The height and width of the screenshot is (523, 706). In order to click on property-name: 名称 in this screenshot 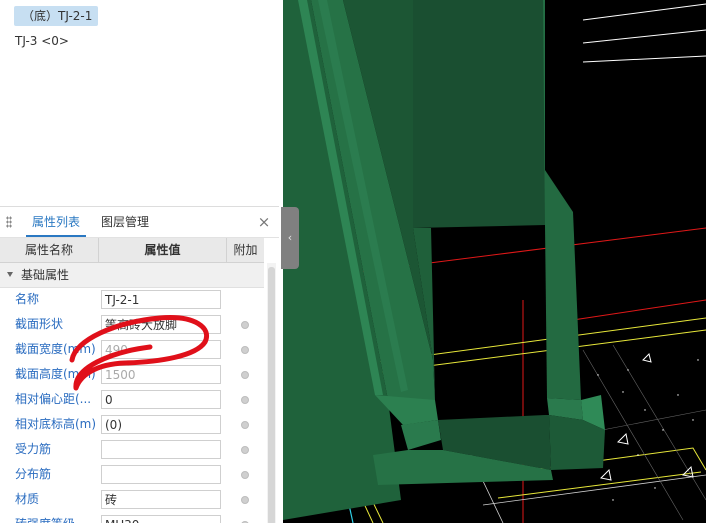, I will do `click(27, 299)`.